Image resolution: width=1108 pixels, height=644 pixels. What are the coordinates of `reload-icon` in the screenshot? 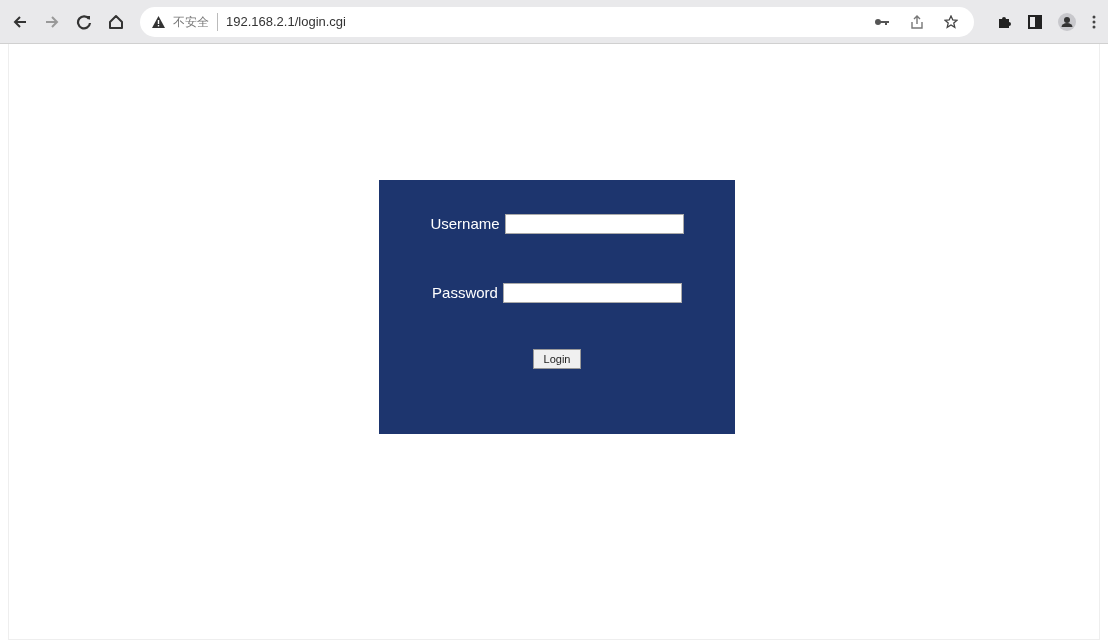 It's located at (84, 21).